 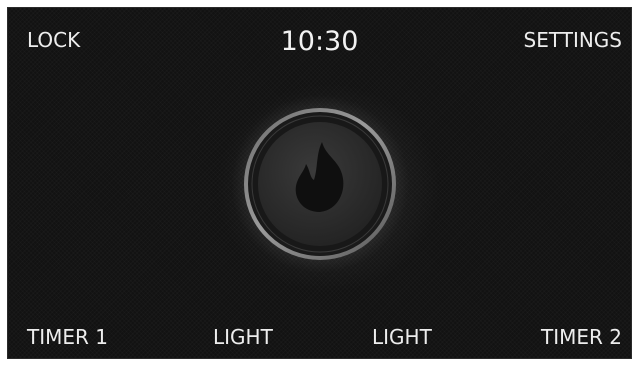 What do you see at coordinates (402, 337) in the screenshot?
I see `light-2-button: LIGHT` at bounding box center [402, 337].